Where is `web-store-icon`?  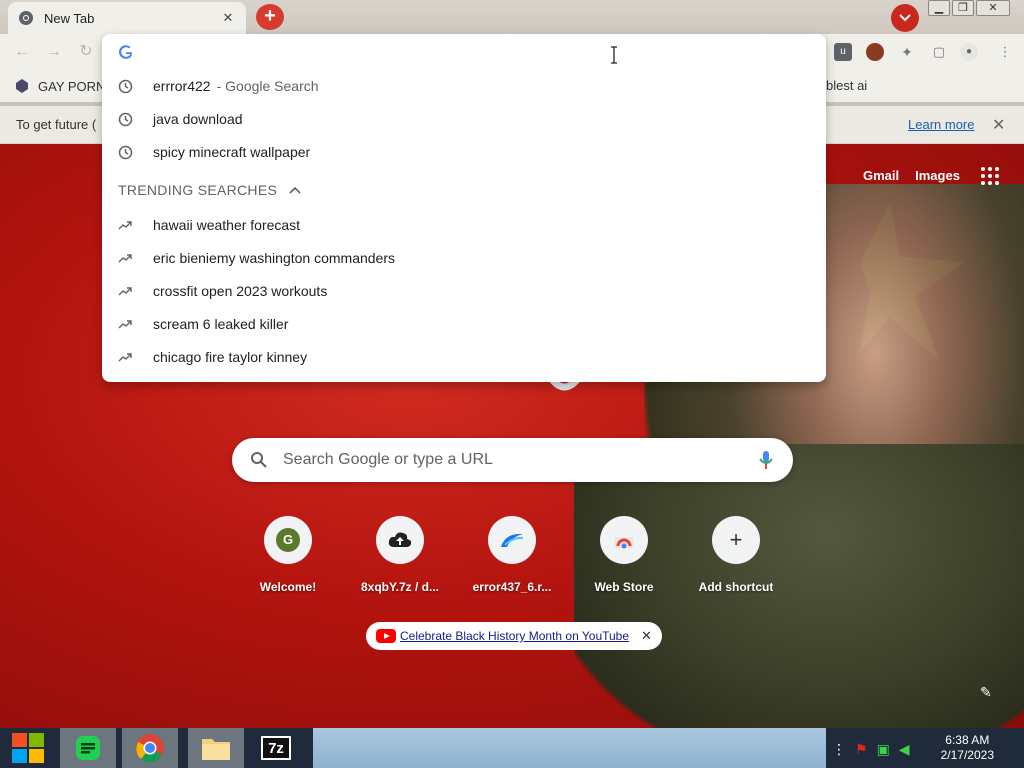
web-store-icon is located at coordinates (624, 543).